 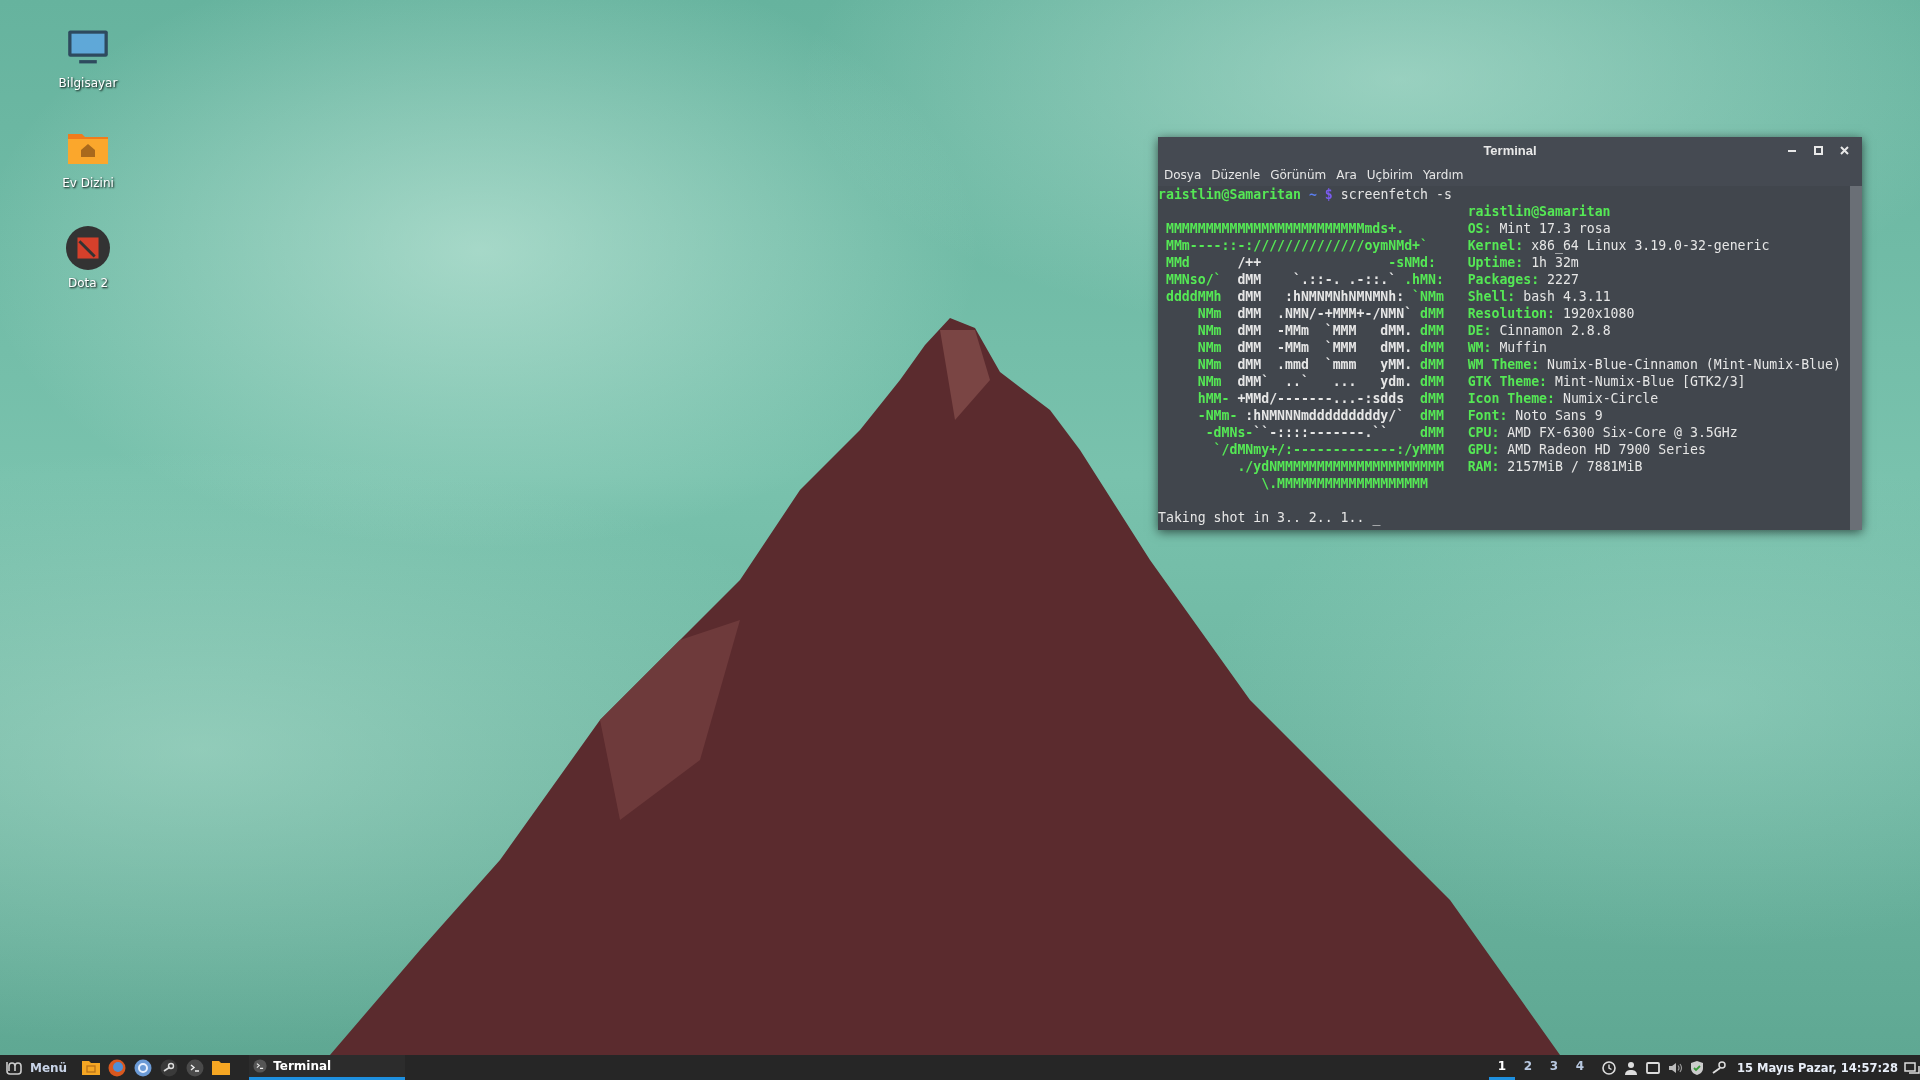 What do you see at coordinates (1298, 175) in the screenshot?
I see `menu-item: Görünüm` at bounding box center [1298, 175].